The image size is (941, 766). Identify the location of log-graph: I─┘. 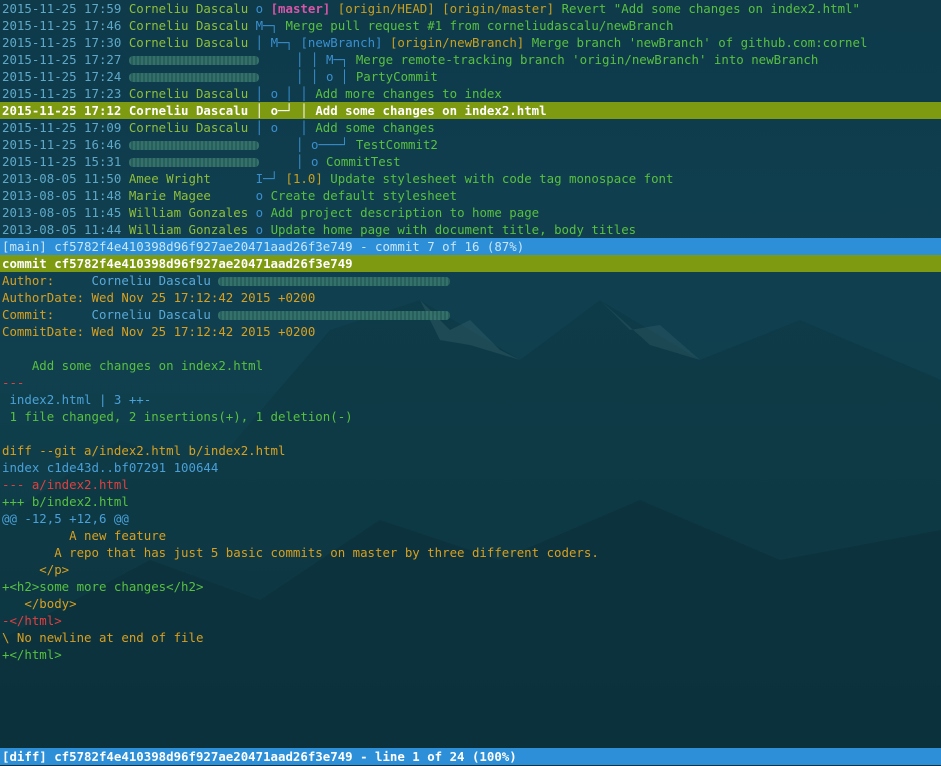
(267, 178).